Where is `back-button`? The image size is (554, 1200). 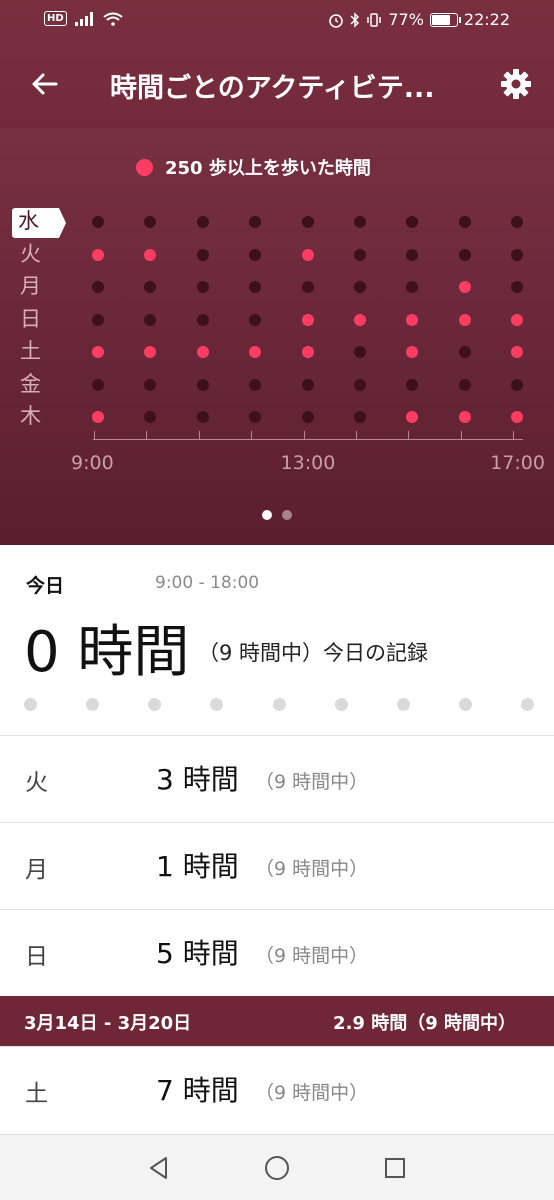 back-button is located at coordinates (44, 84).